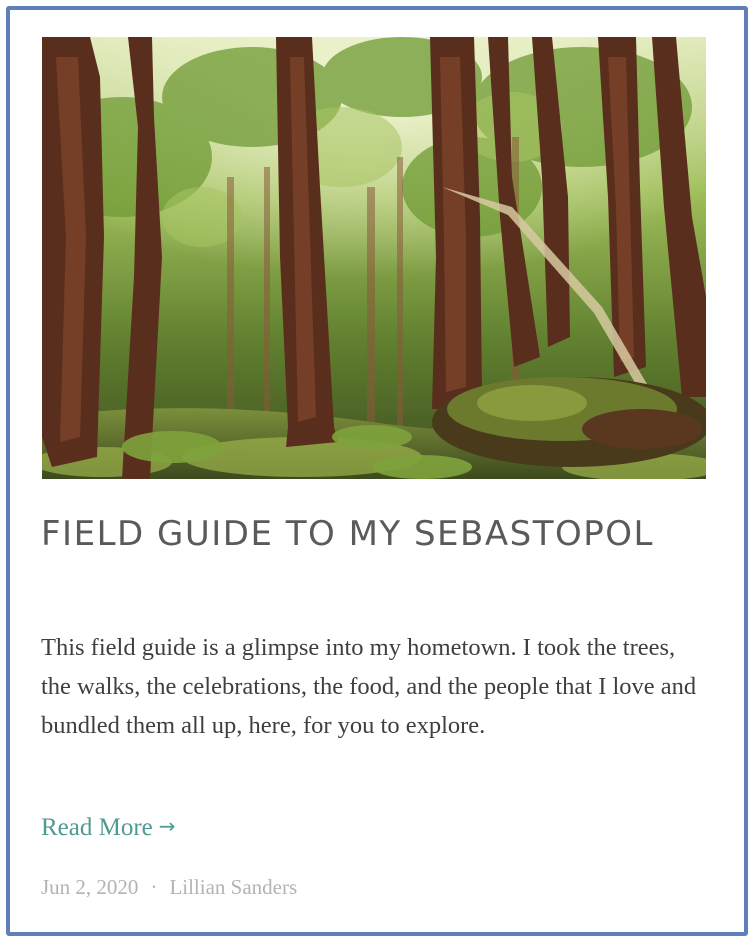 The width and height of the screenshot is (754, 942). I want to click on read-more-link: Read More →, so click(108, 828).